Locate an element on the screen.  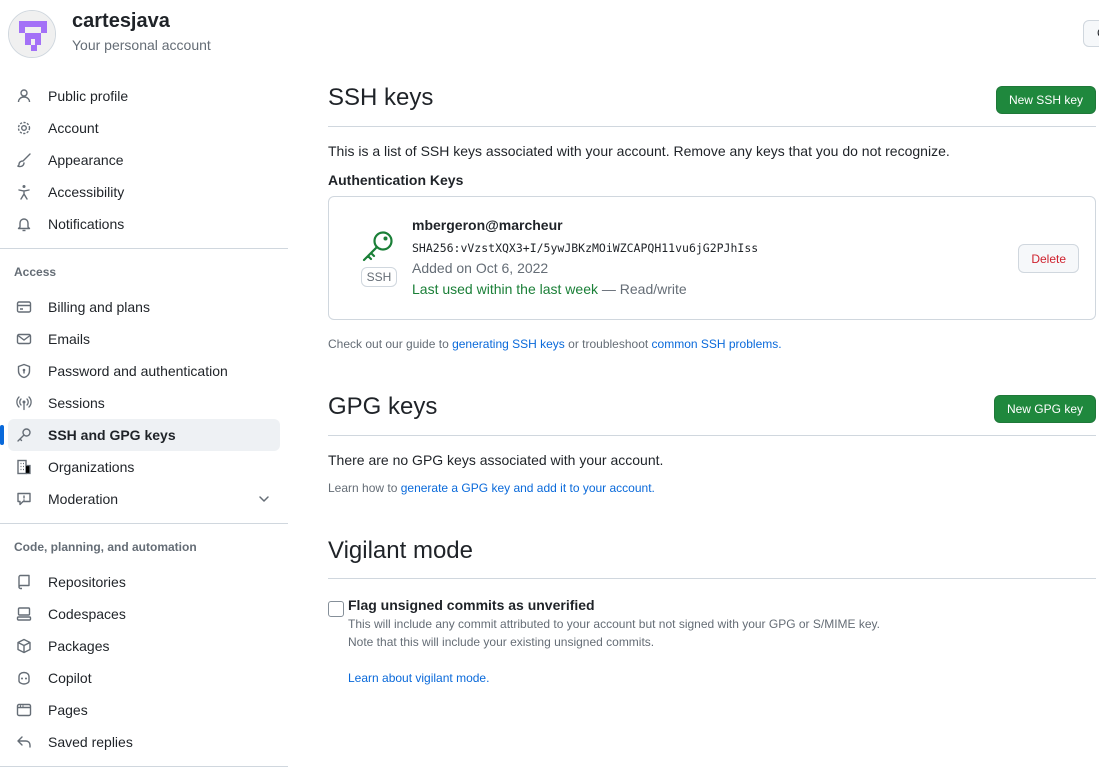
organization-icon is located at coordinates (24, 467).